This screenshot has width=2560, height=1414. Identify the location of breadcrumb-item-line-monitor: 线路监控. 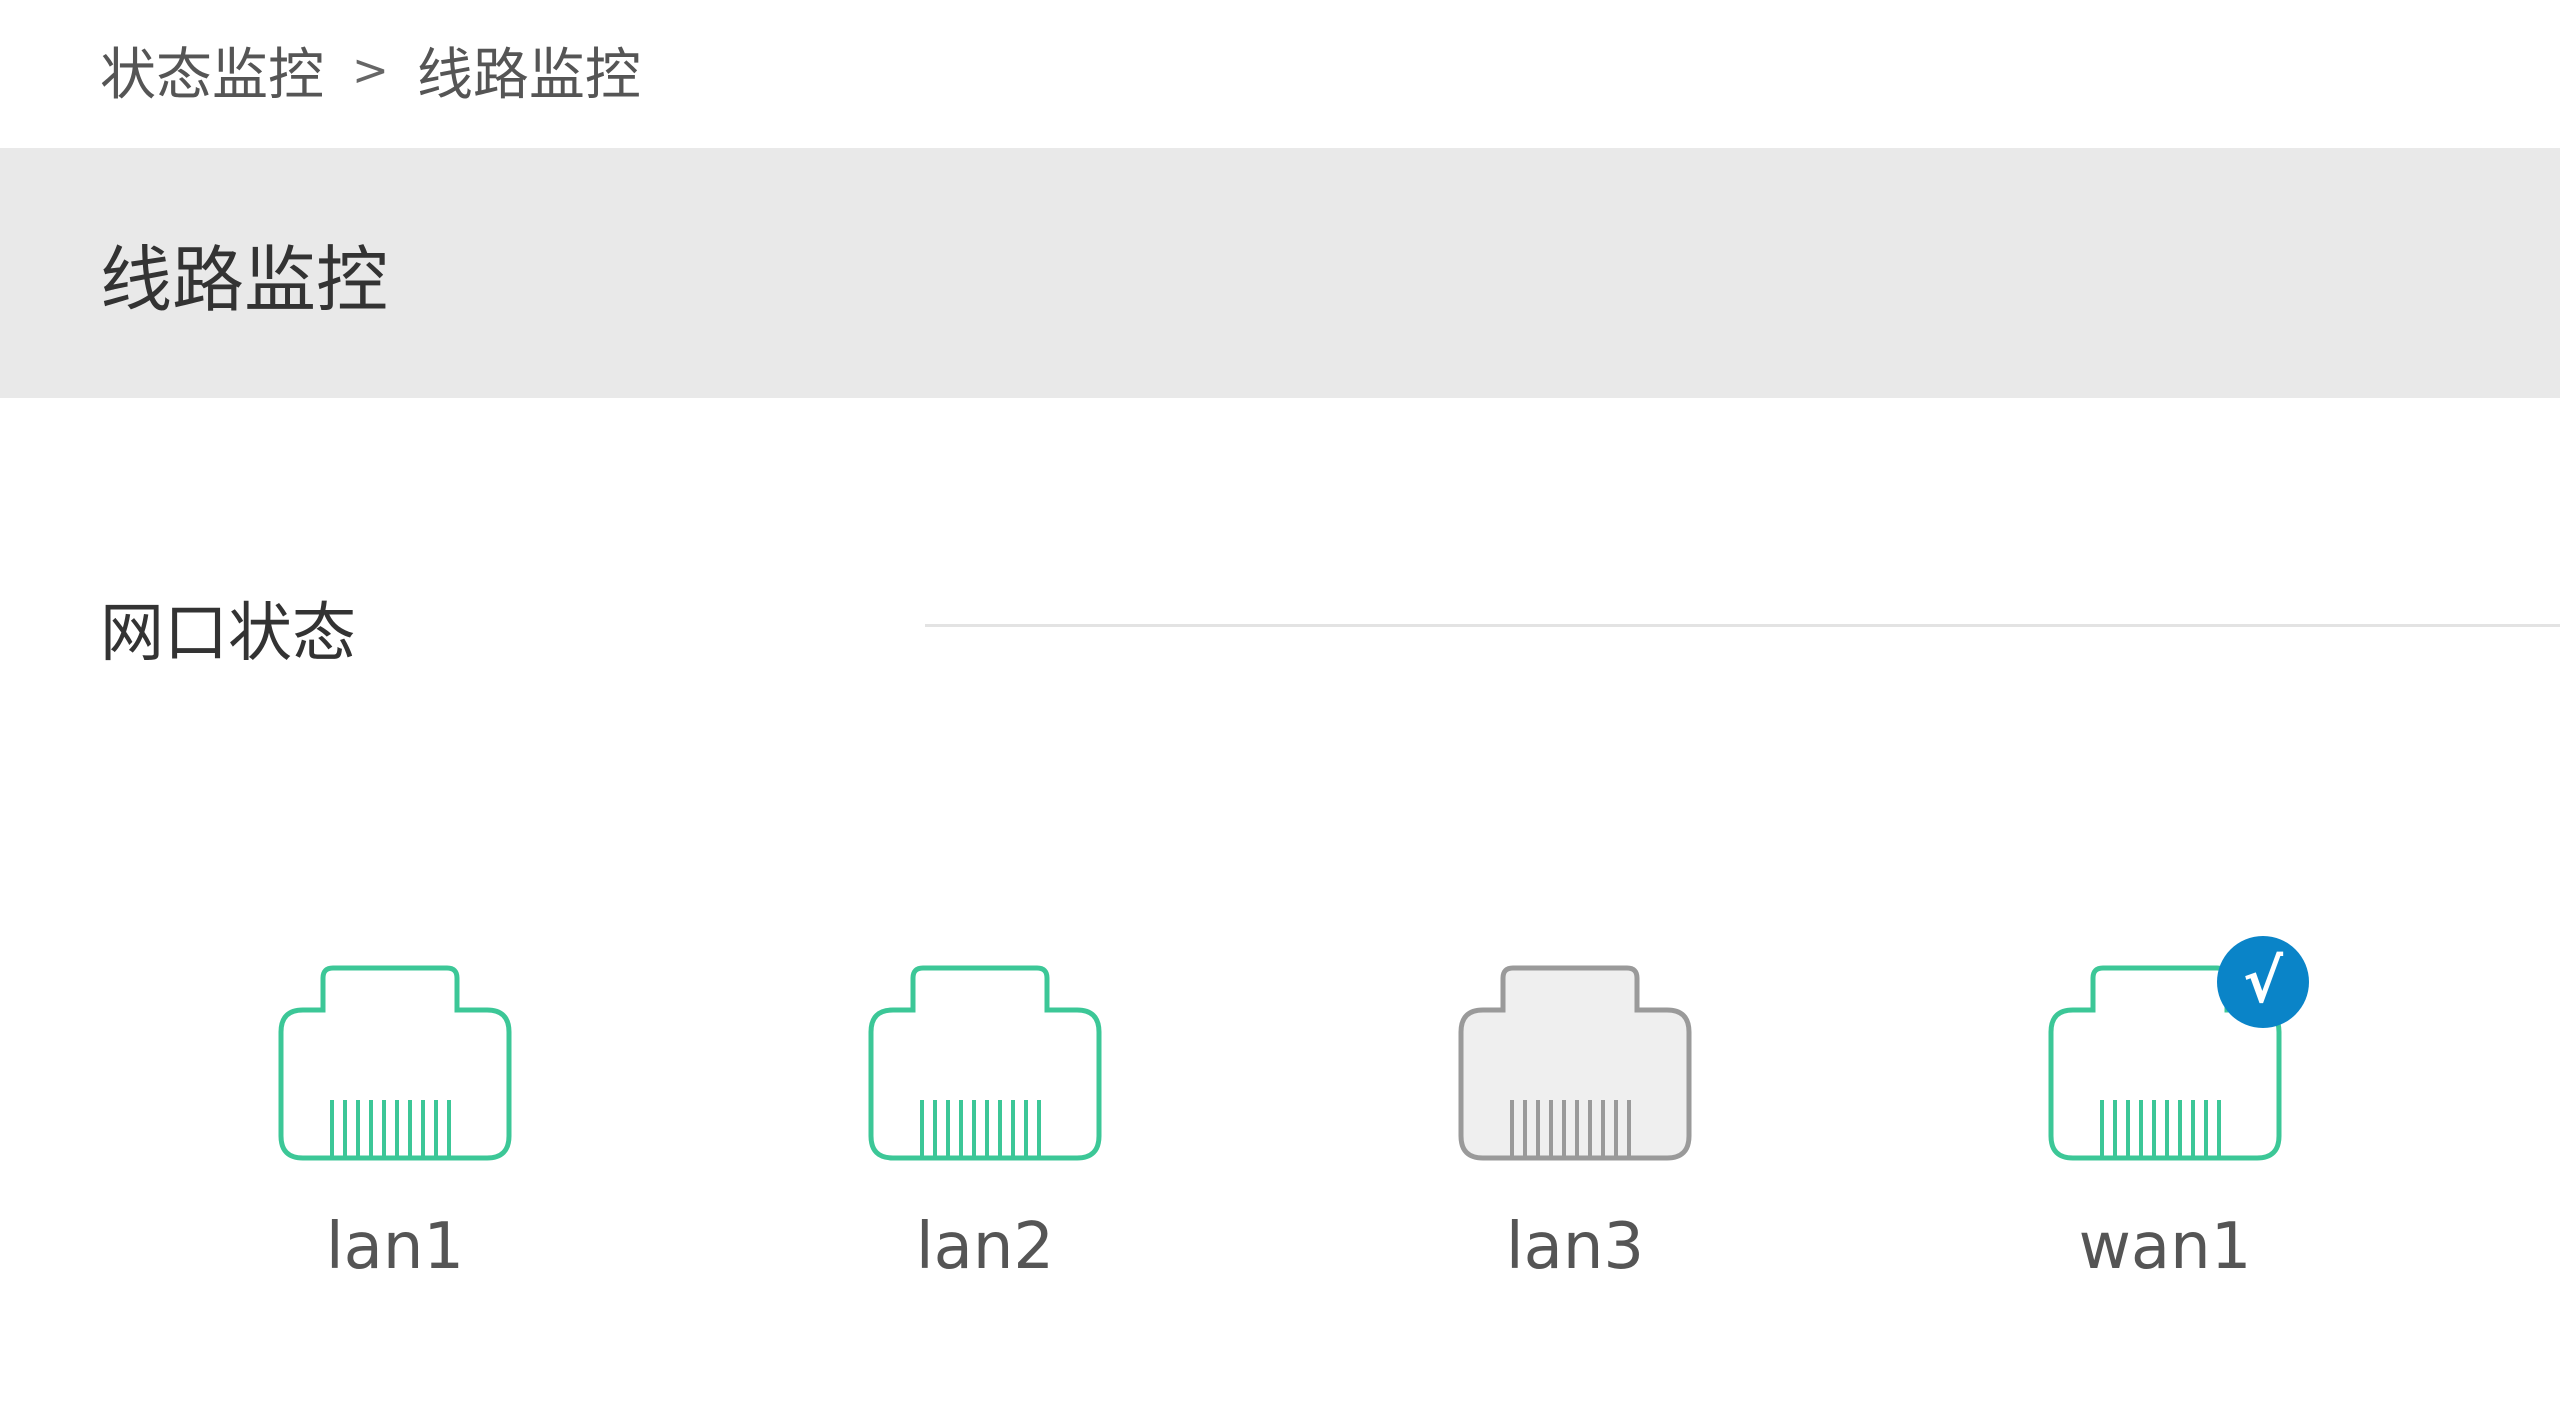
(529, 70).